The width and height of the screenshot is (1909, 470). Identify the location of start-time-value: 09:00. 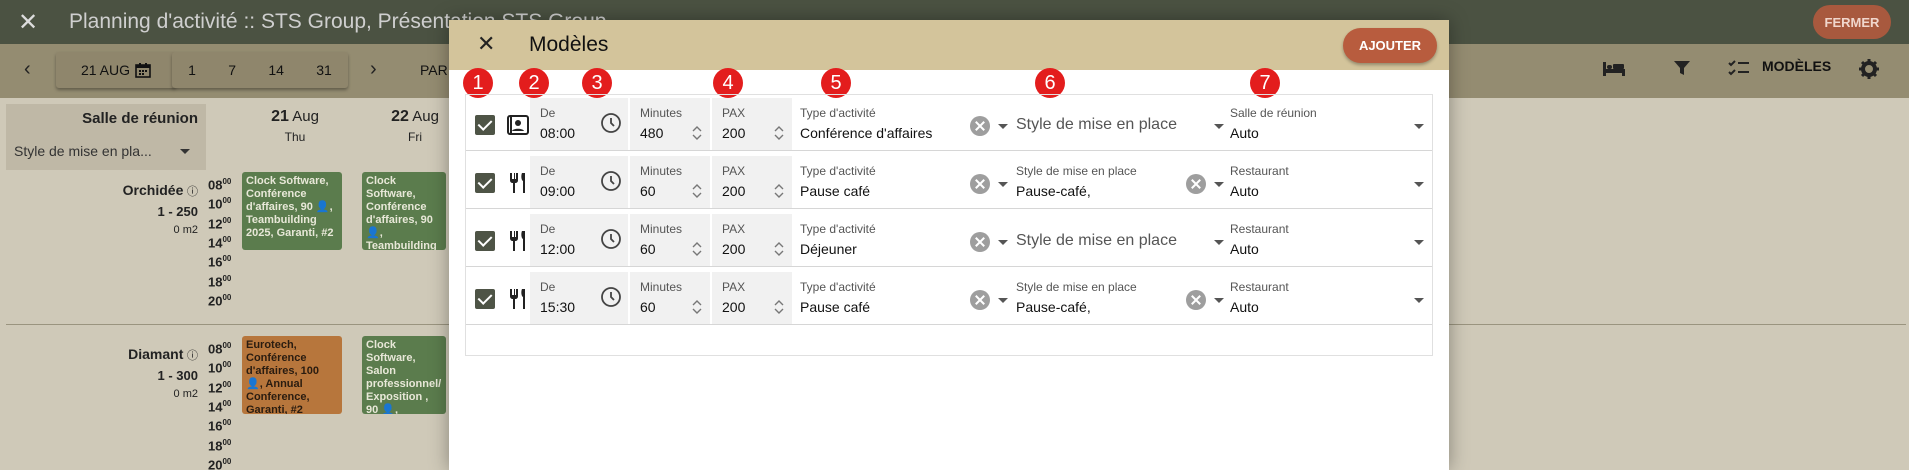
(558, 191).